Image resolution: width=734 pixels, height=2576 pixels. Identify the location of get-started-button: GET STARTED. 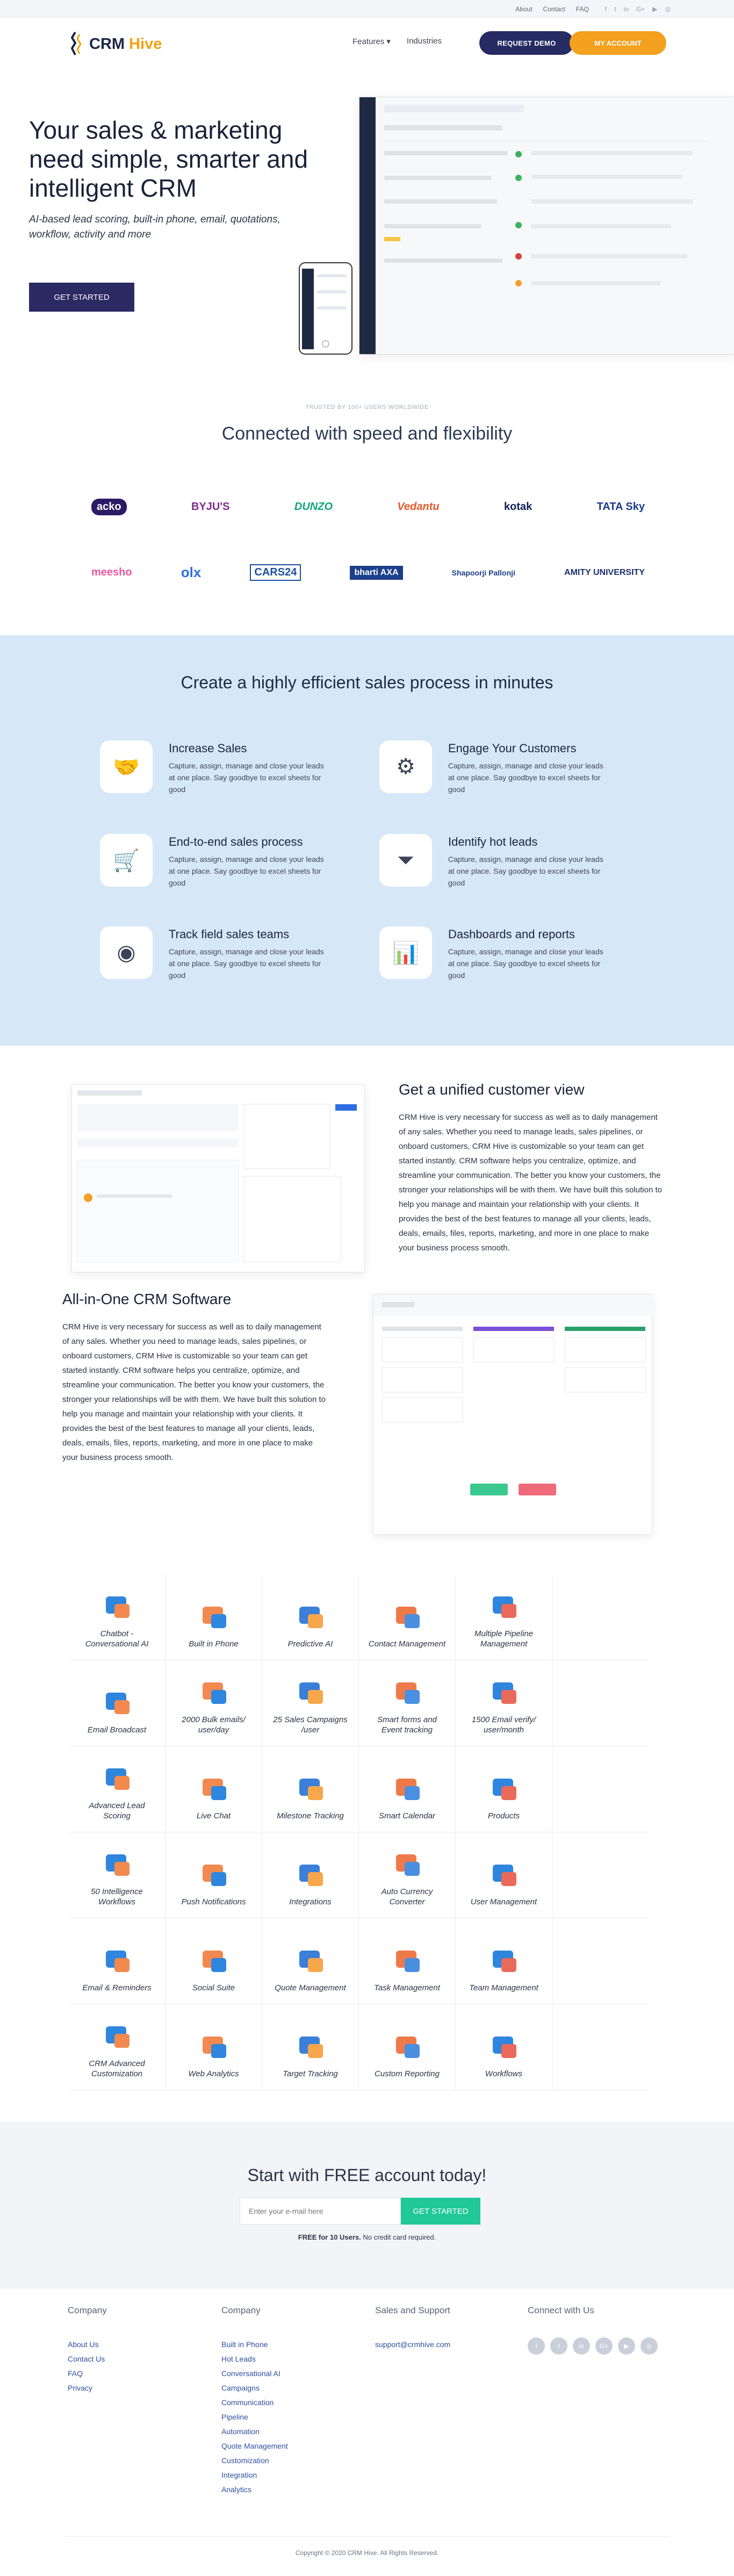
(81, 298).